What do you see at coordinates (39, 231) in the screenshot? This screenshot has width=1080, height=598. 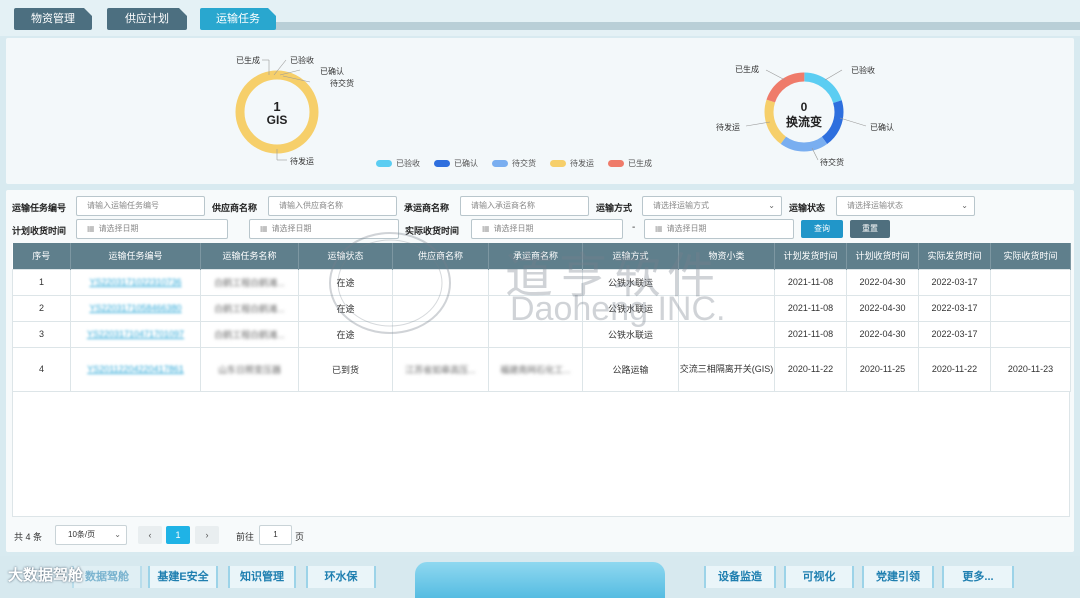 I see `plan-recv-label: 计划收货时间` at bounding box center [39, 231].